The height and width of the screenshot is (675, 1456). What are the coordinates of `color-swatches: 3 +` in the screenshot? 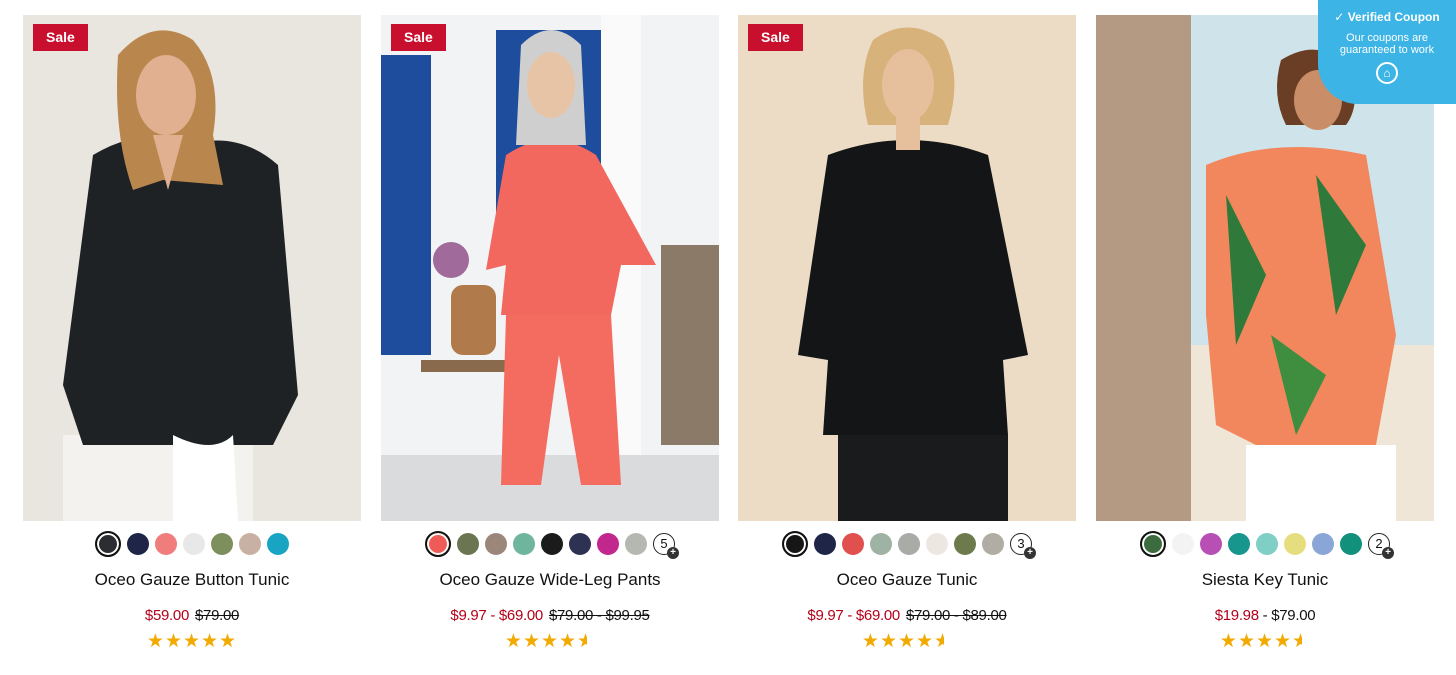 It's located at (907, 545).